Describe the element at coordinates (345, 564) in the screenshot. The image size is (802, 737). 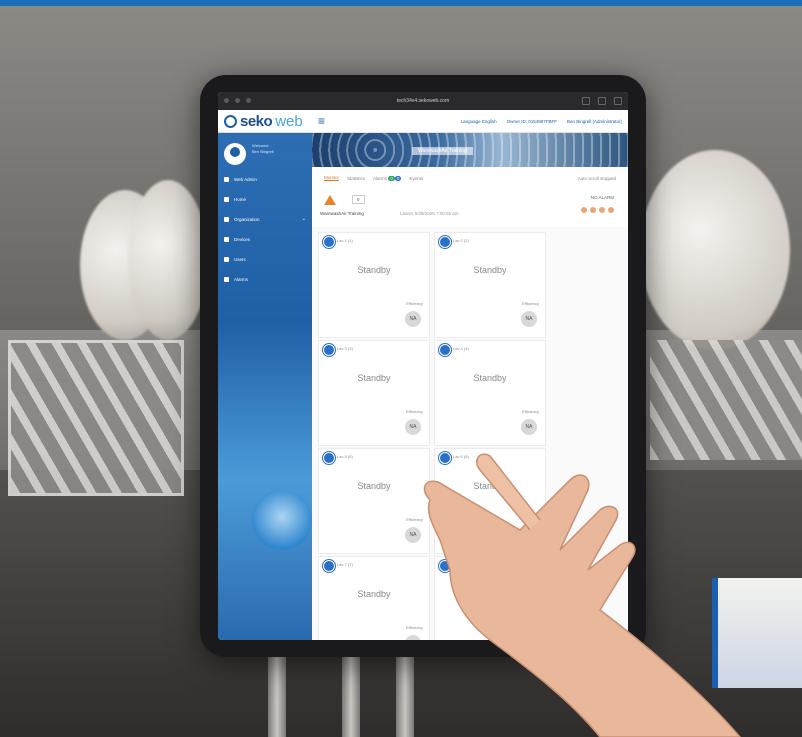
I see `lane-label: Lav 7 (7)` at that location.